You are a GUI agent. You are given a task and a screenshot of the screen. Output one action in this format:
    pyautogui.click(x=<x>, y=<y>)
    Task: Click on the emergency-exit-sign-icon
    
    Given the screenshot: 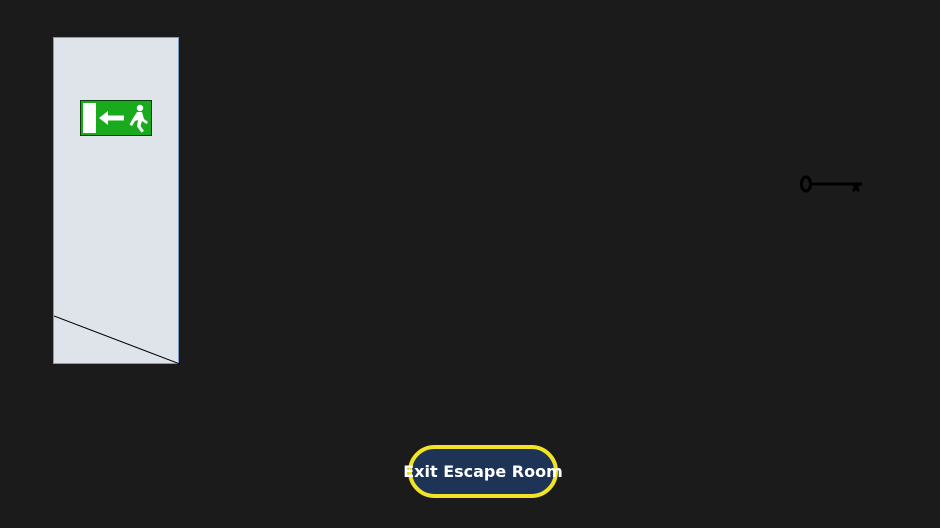 What is the action you would take?
    pyautogui.click(x=116, y=118)
    